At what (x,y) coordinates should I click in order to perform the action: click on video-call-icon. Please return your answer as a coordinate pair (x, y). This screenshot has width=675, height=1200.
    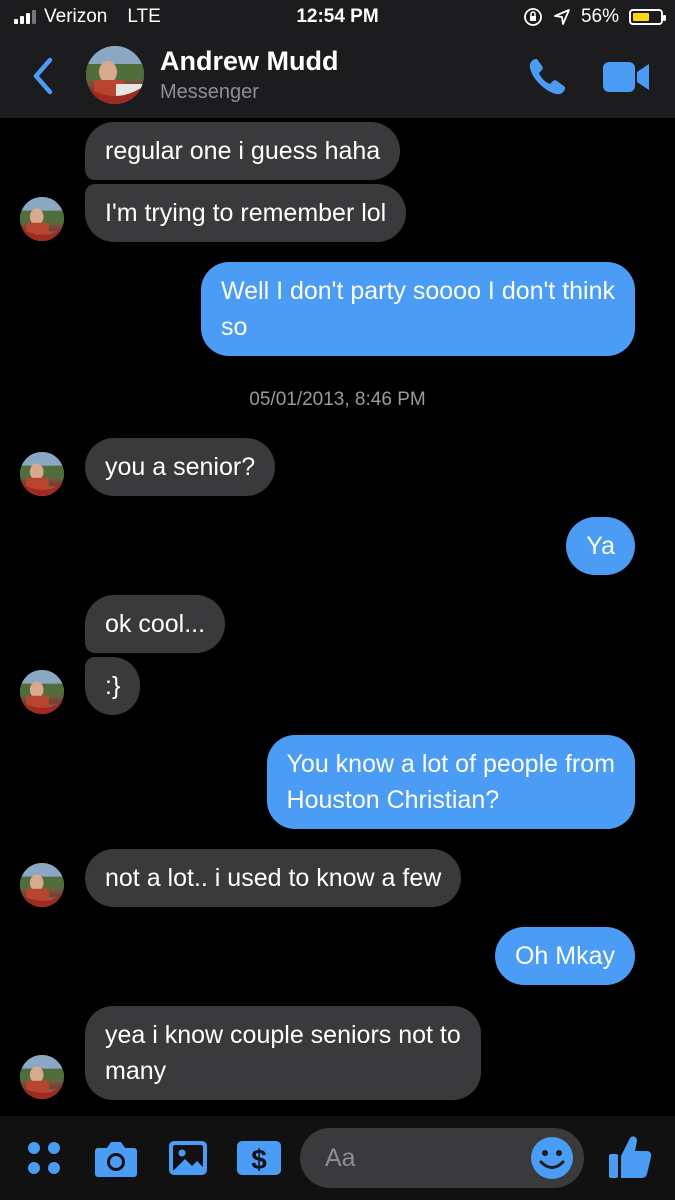
    Looking at the image, I should click on (627, 77).